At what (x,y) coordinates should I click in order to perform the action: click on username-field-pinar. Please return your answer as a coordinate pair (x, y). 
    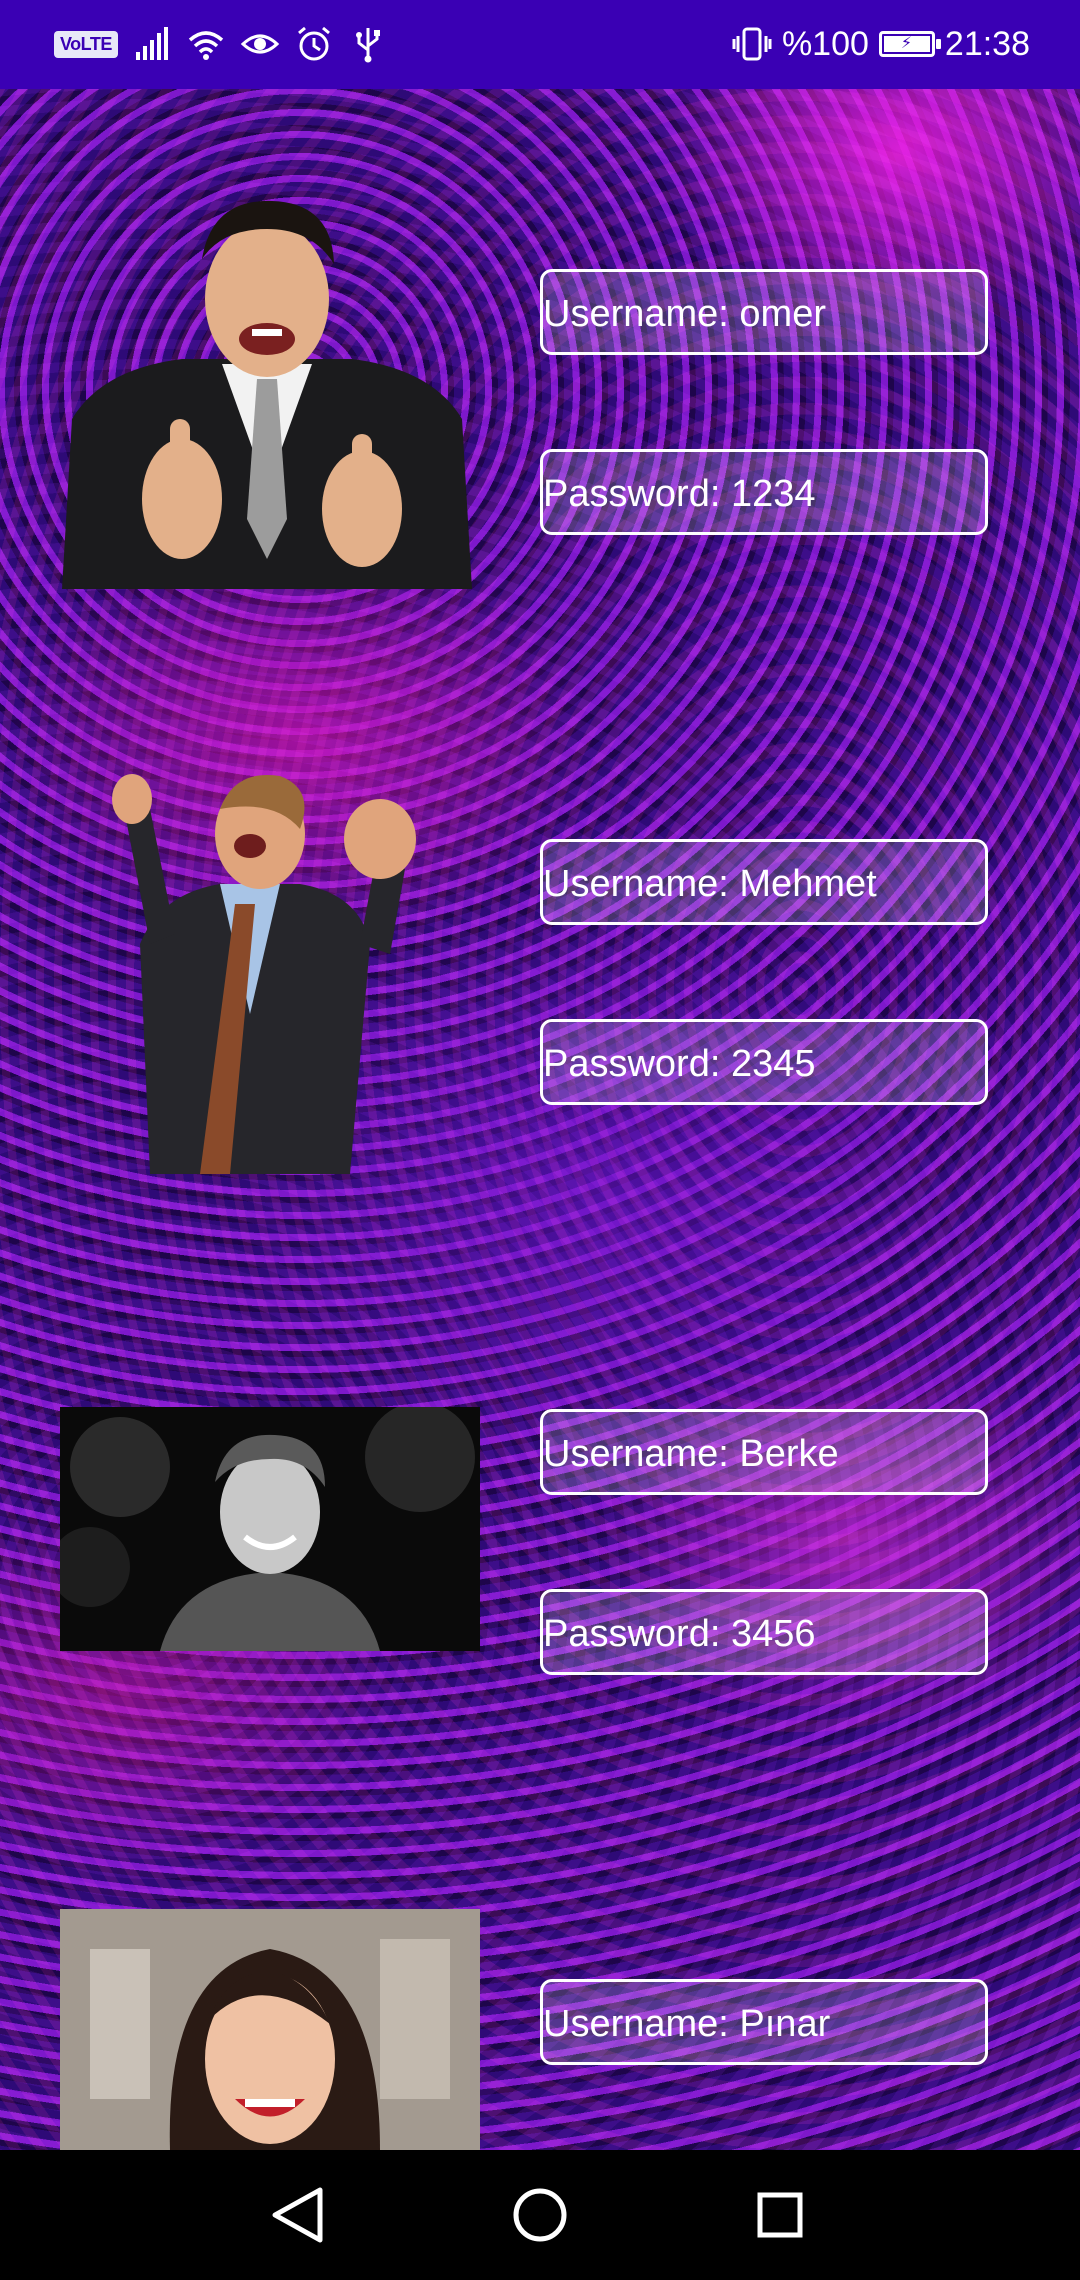
    Looking at the image, I should click on (764, 2022).